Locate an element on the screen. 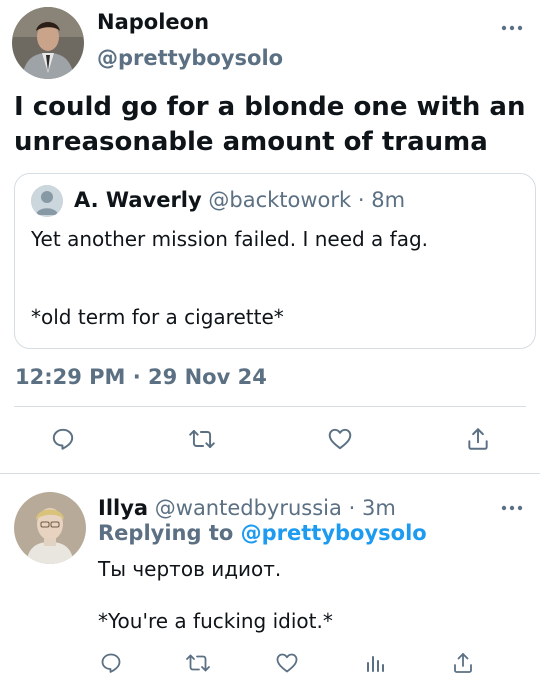  analytics-icon is located at coordinates (375, 663).